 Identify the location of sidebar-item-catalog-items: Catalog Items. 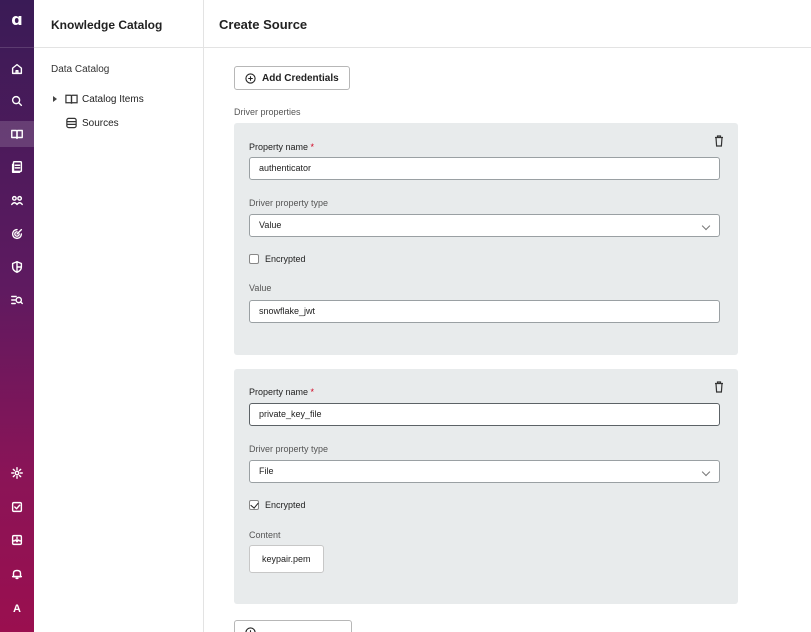
(98, 99).